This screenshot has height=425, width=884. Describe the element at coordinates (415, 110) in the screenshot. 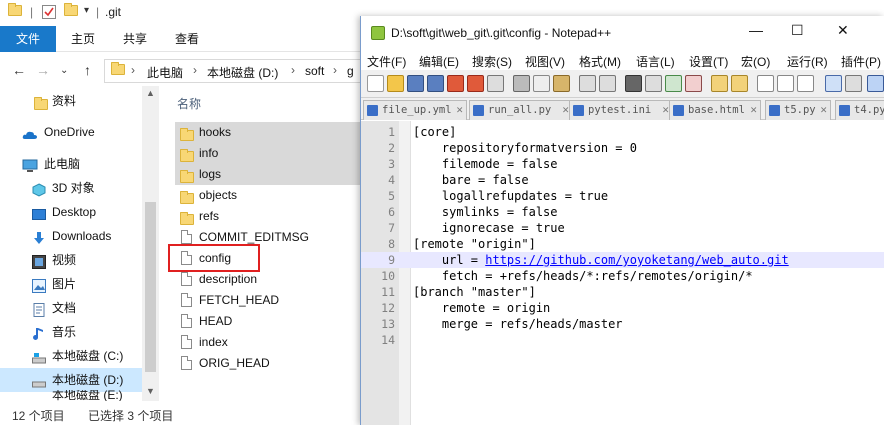

I see `tab-file-up-yml: file_up.yml ✕` at that location.